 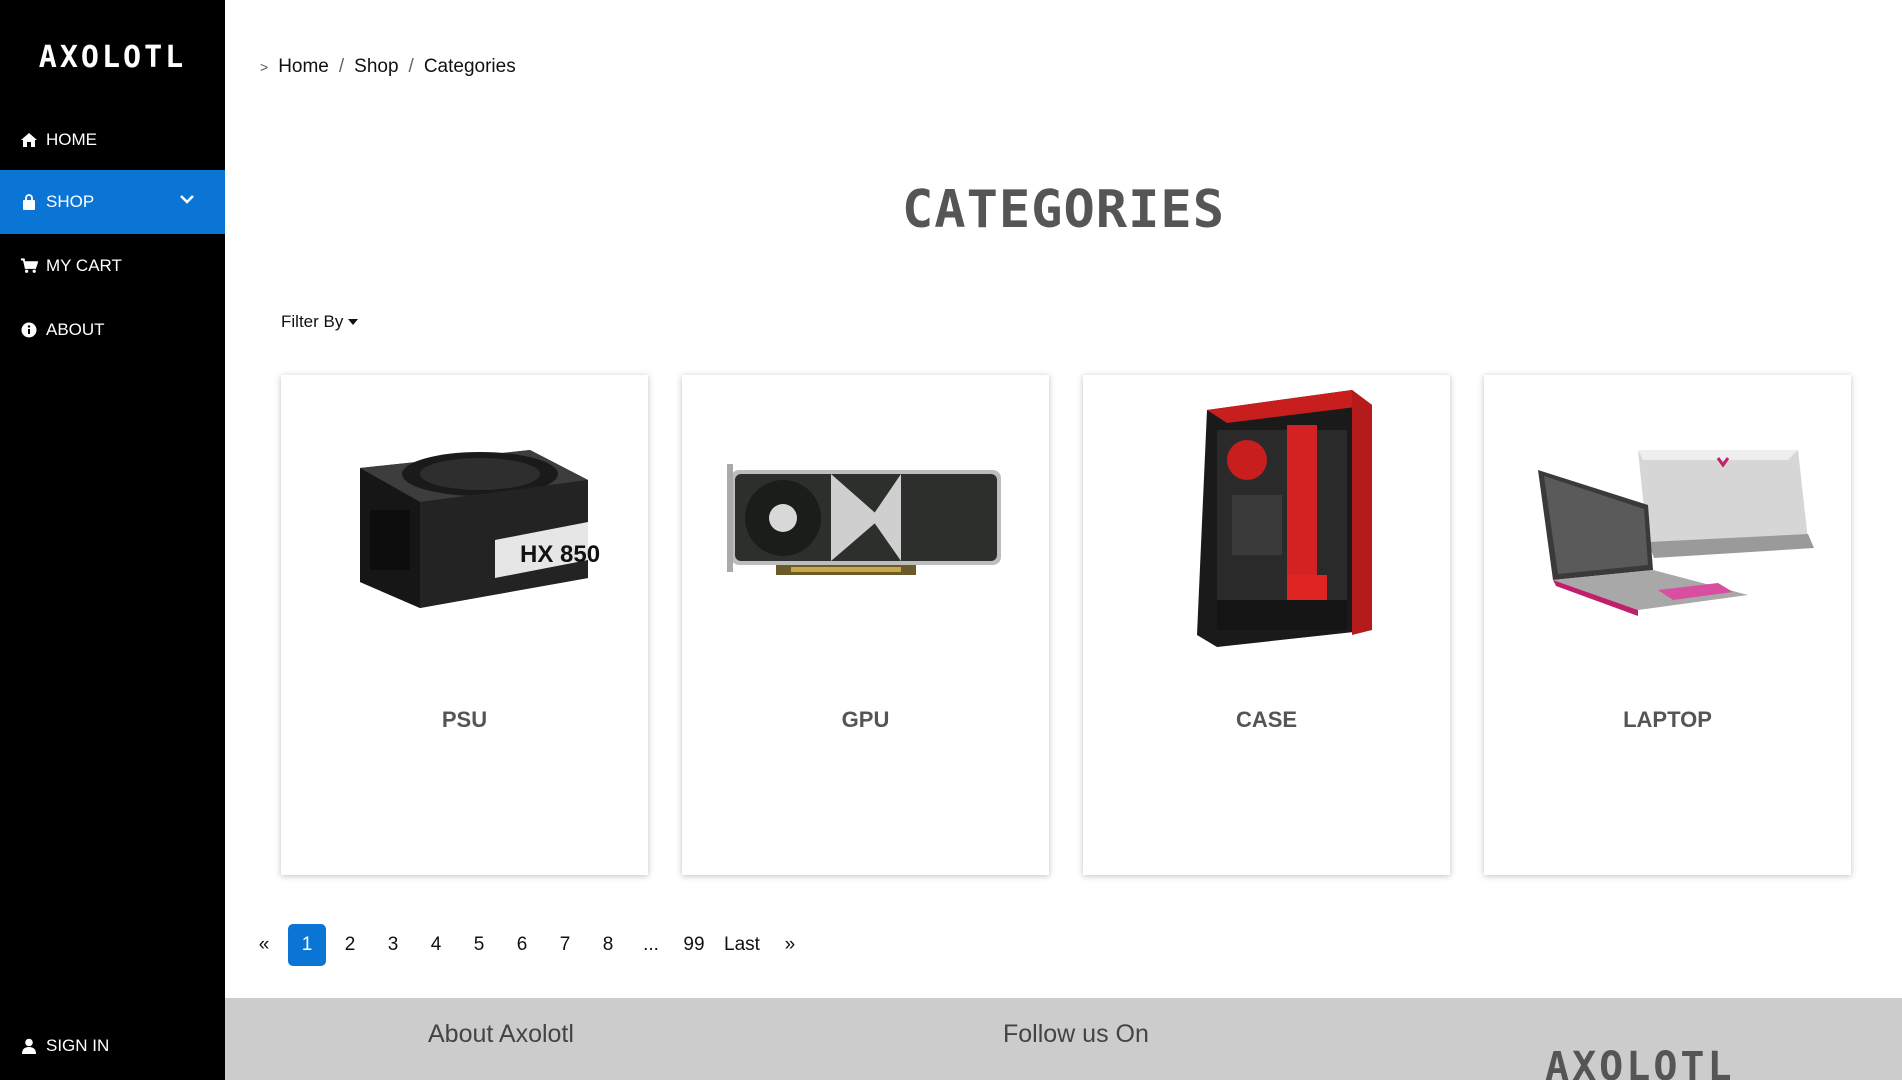 What do you see at coordinates (436, 945) in the screenshot?
I see `pagination-page-4: 4` at bounding box center [436, 945].